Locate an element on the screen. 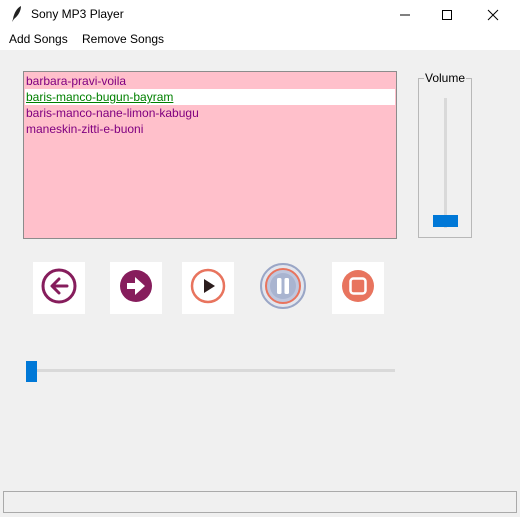 This screenshot has height=517, width=520. window-title: Sony MP3 Player is located at coordinates (77, 14).